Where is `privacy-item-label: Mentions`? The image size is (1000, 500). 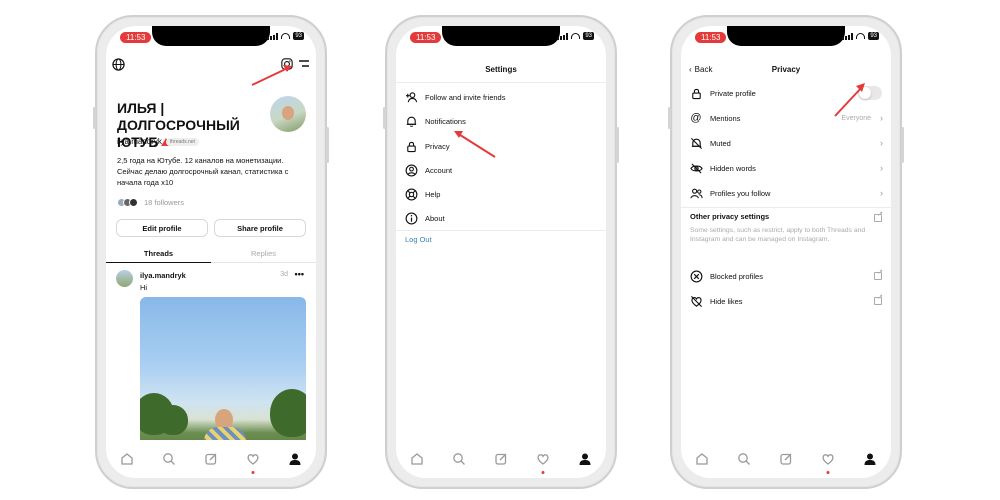 privacy-item-label: Mentions is located at coordinates (725, 118).